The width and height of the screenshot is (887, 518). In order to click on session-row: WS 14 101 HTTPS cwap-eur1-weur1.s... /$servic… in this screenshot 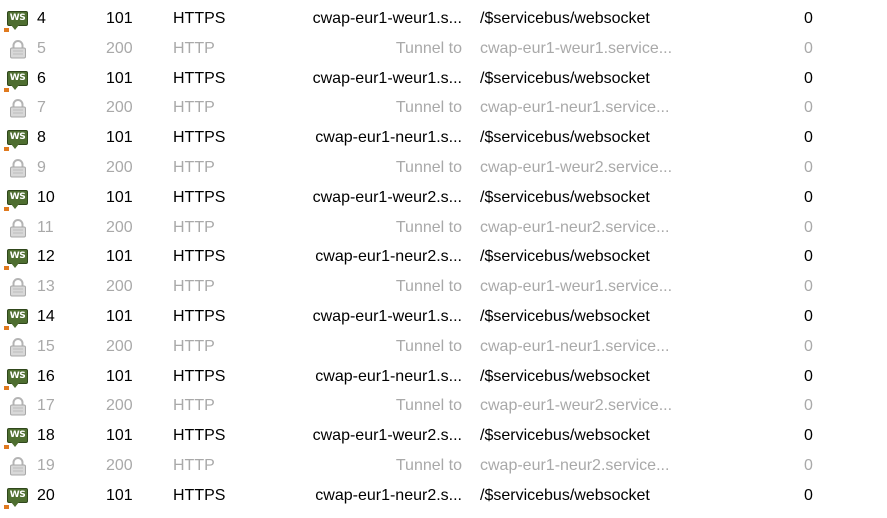, I will do `click(443, 317)`.